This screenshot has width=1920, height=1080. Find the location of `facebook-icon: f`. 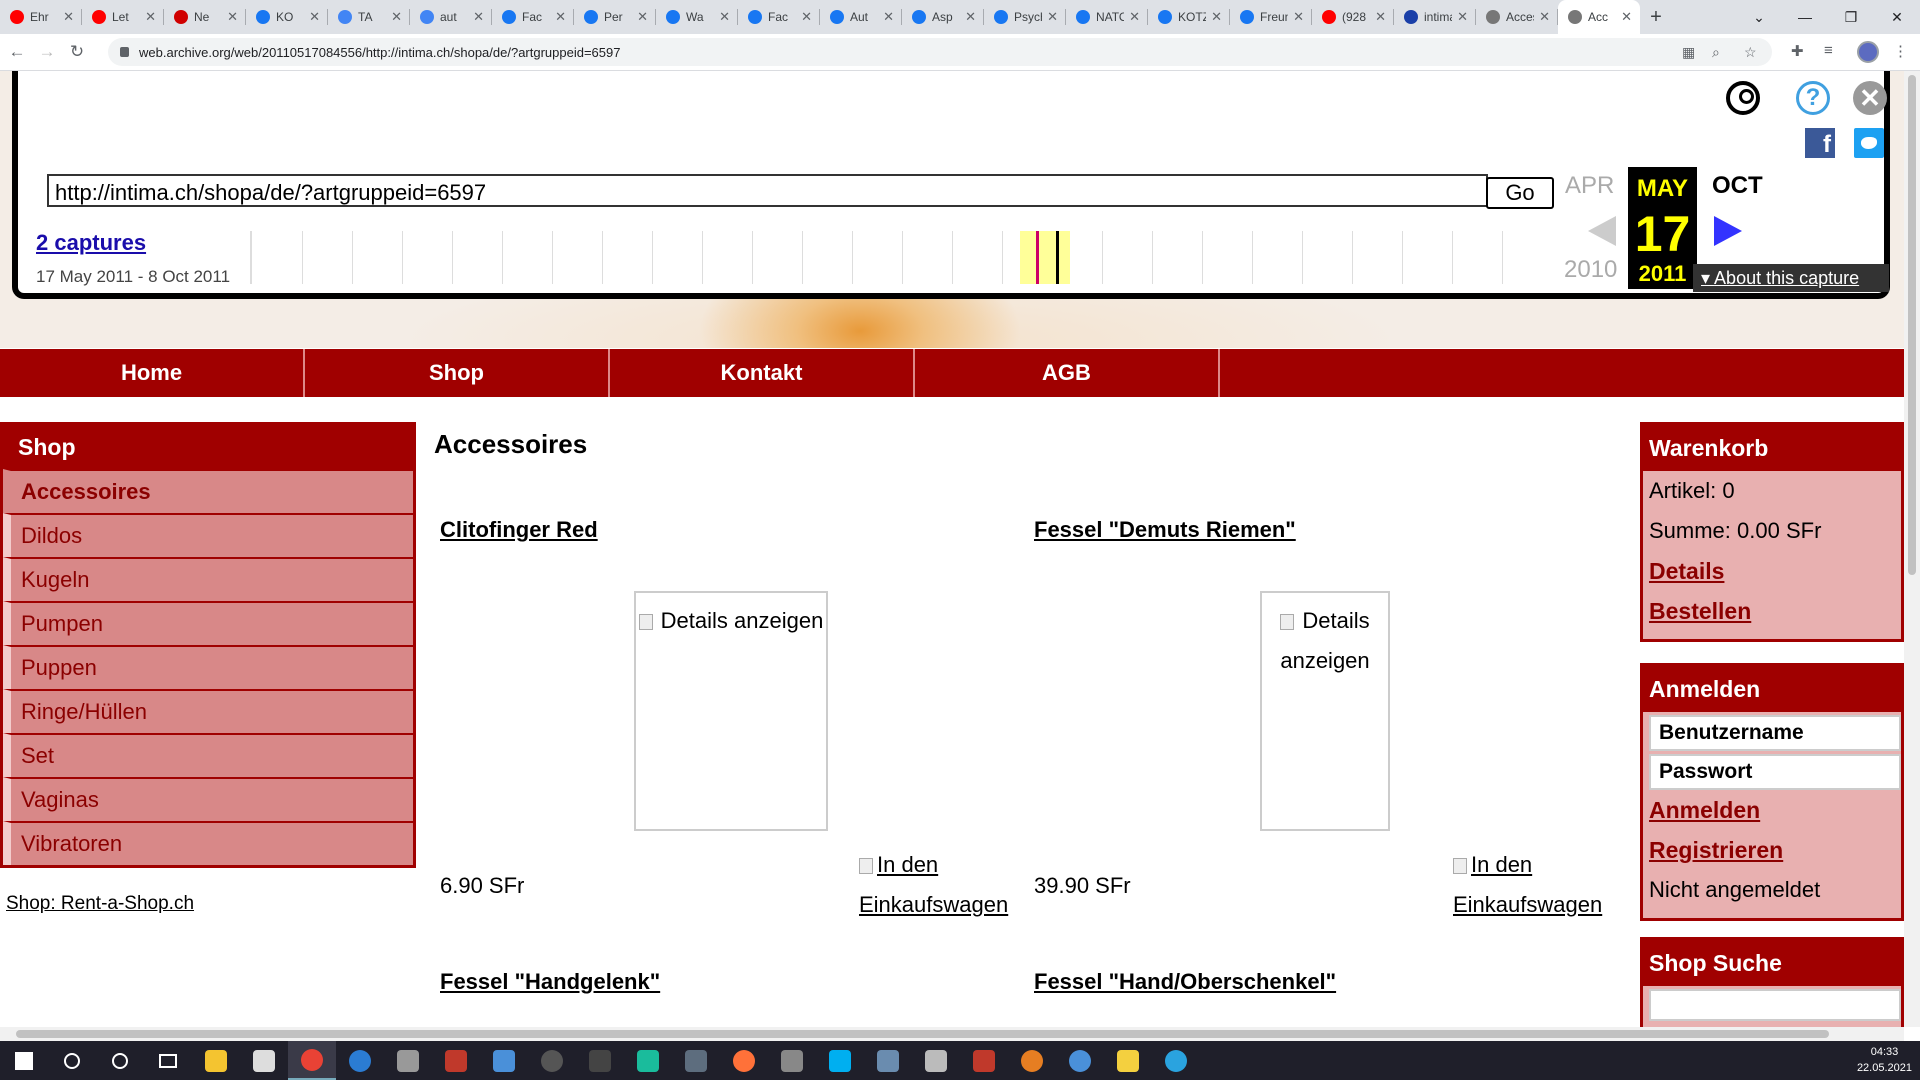

facebook-icon: f is located at coordinates (1820, 143).